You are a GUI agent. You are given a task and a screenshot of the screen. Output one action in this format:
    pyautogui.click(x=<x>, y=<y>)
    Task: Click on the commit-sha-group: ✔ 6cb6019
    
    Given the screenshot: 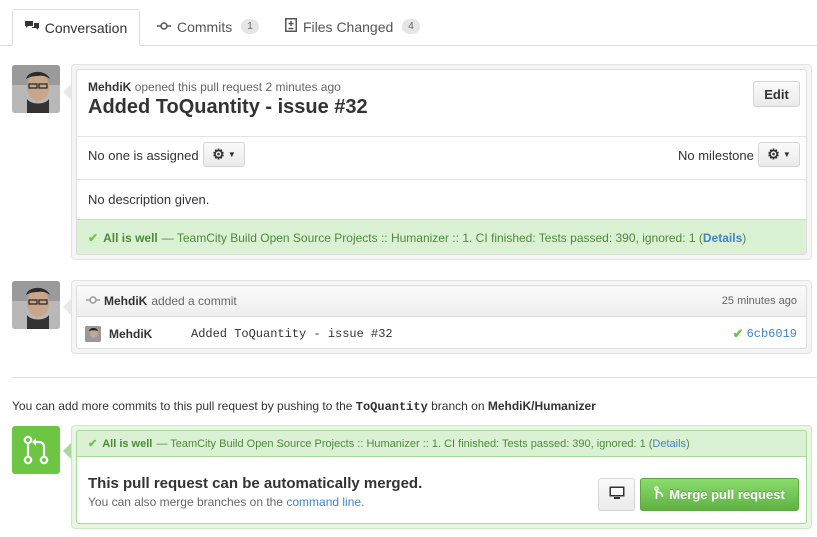 What is the action you would take?
    pyautogui.click(x=765, y=334)
    